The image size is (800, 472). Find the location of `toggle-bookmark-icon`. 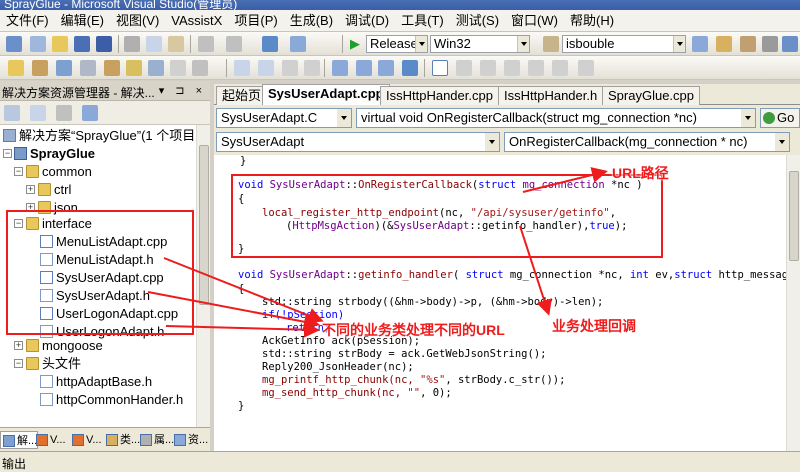

toggle-bookmark-icon is located at coordinates (440, 68).